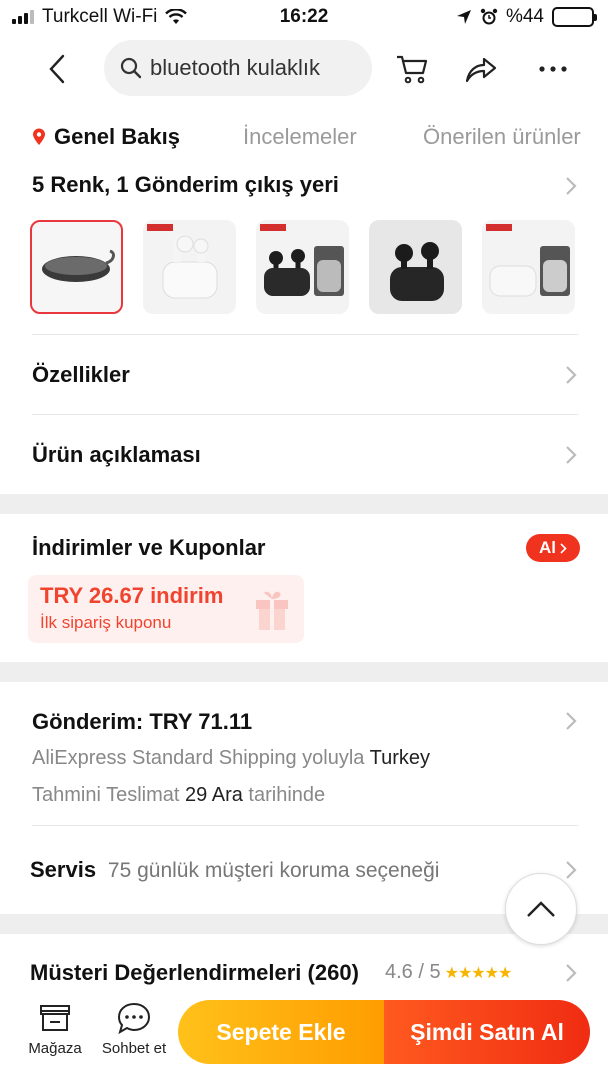  What do you see at coordinates (194, 973) in the screenshot?
I see `reviews-title: Müsteri Değerlendirmeleri (260)` at bounding box center [194, 973].